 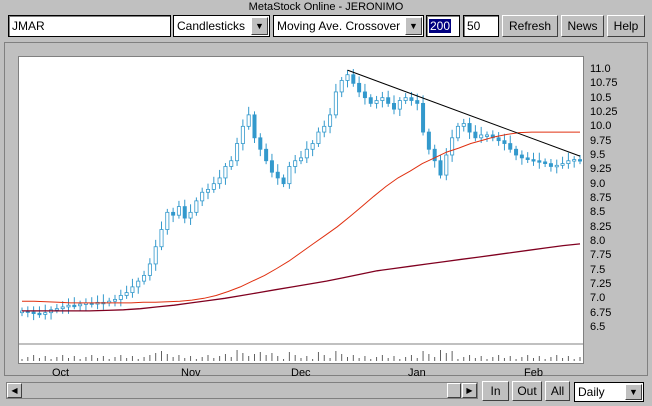 I want to click on zoom-out-button: Out, so click(x=527, y=391).